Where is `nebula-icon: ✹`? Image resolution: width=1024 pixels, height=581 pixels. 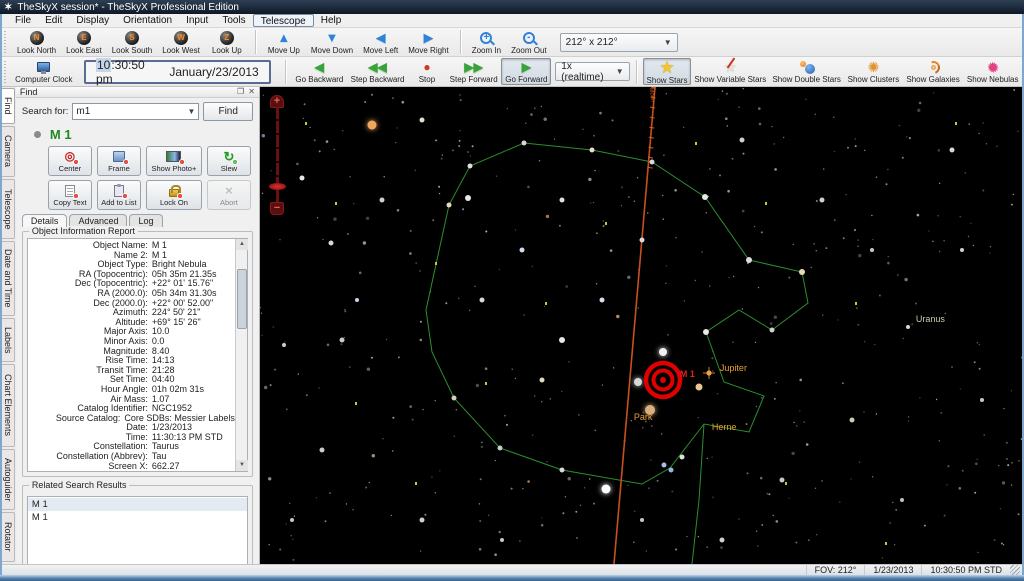
nebula-icon: ✹ is located at coordinates (992, 67).